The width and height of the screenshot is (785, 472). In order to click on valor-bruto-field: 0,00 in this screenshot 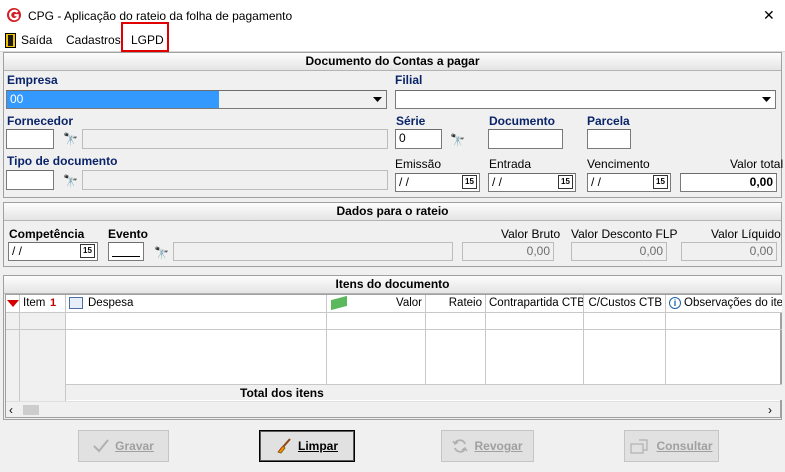, I will do `click(508, 251)`.